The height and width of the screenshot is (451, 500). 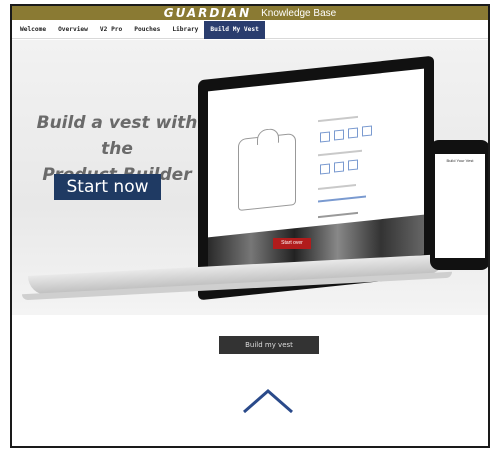 I want to click on nav-item-build-my-vest: Build My Vest, so click(x=234, y=29).